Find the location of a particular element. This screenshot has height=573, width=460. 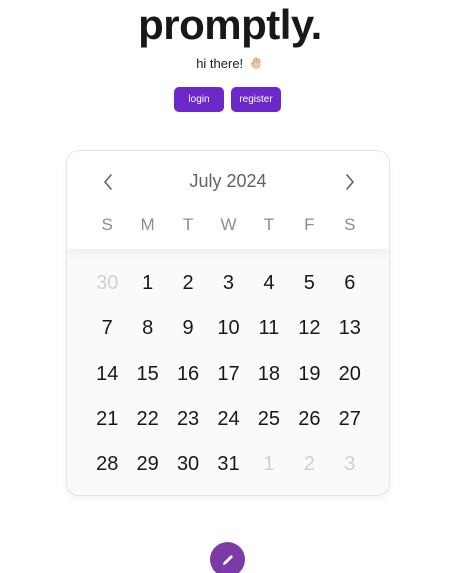

calendar-day: 3 is located at coordinates (228, 290).